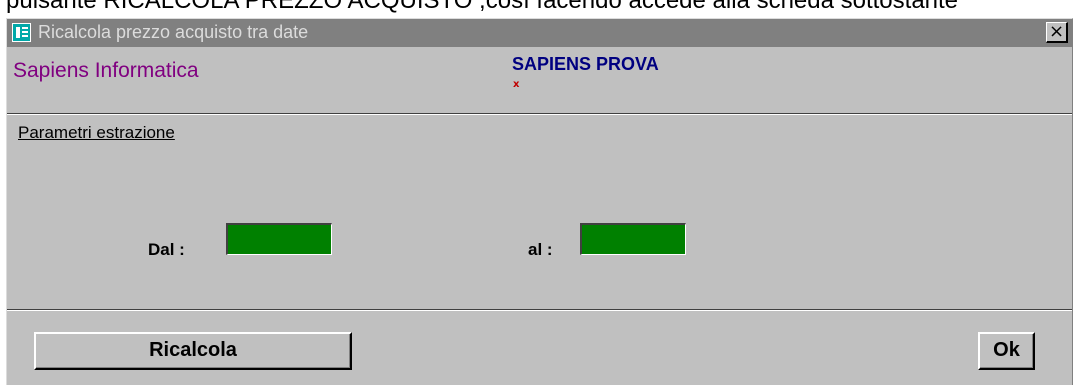 Image resolution: width=1077 pixels, height=385 pixels. I want to click on ok-button-label: Ok, so click(1006, 350).